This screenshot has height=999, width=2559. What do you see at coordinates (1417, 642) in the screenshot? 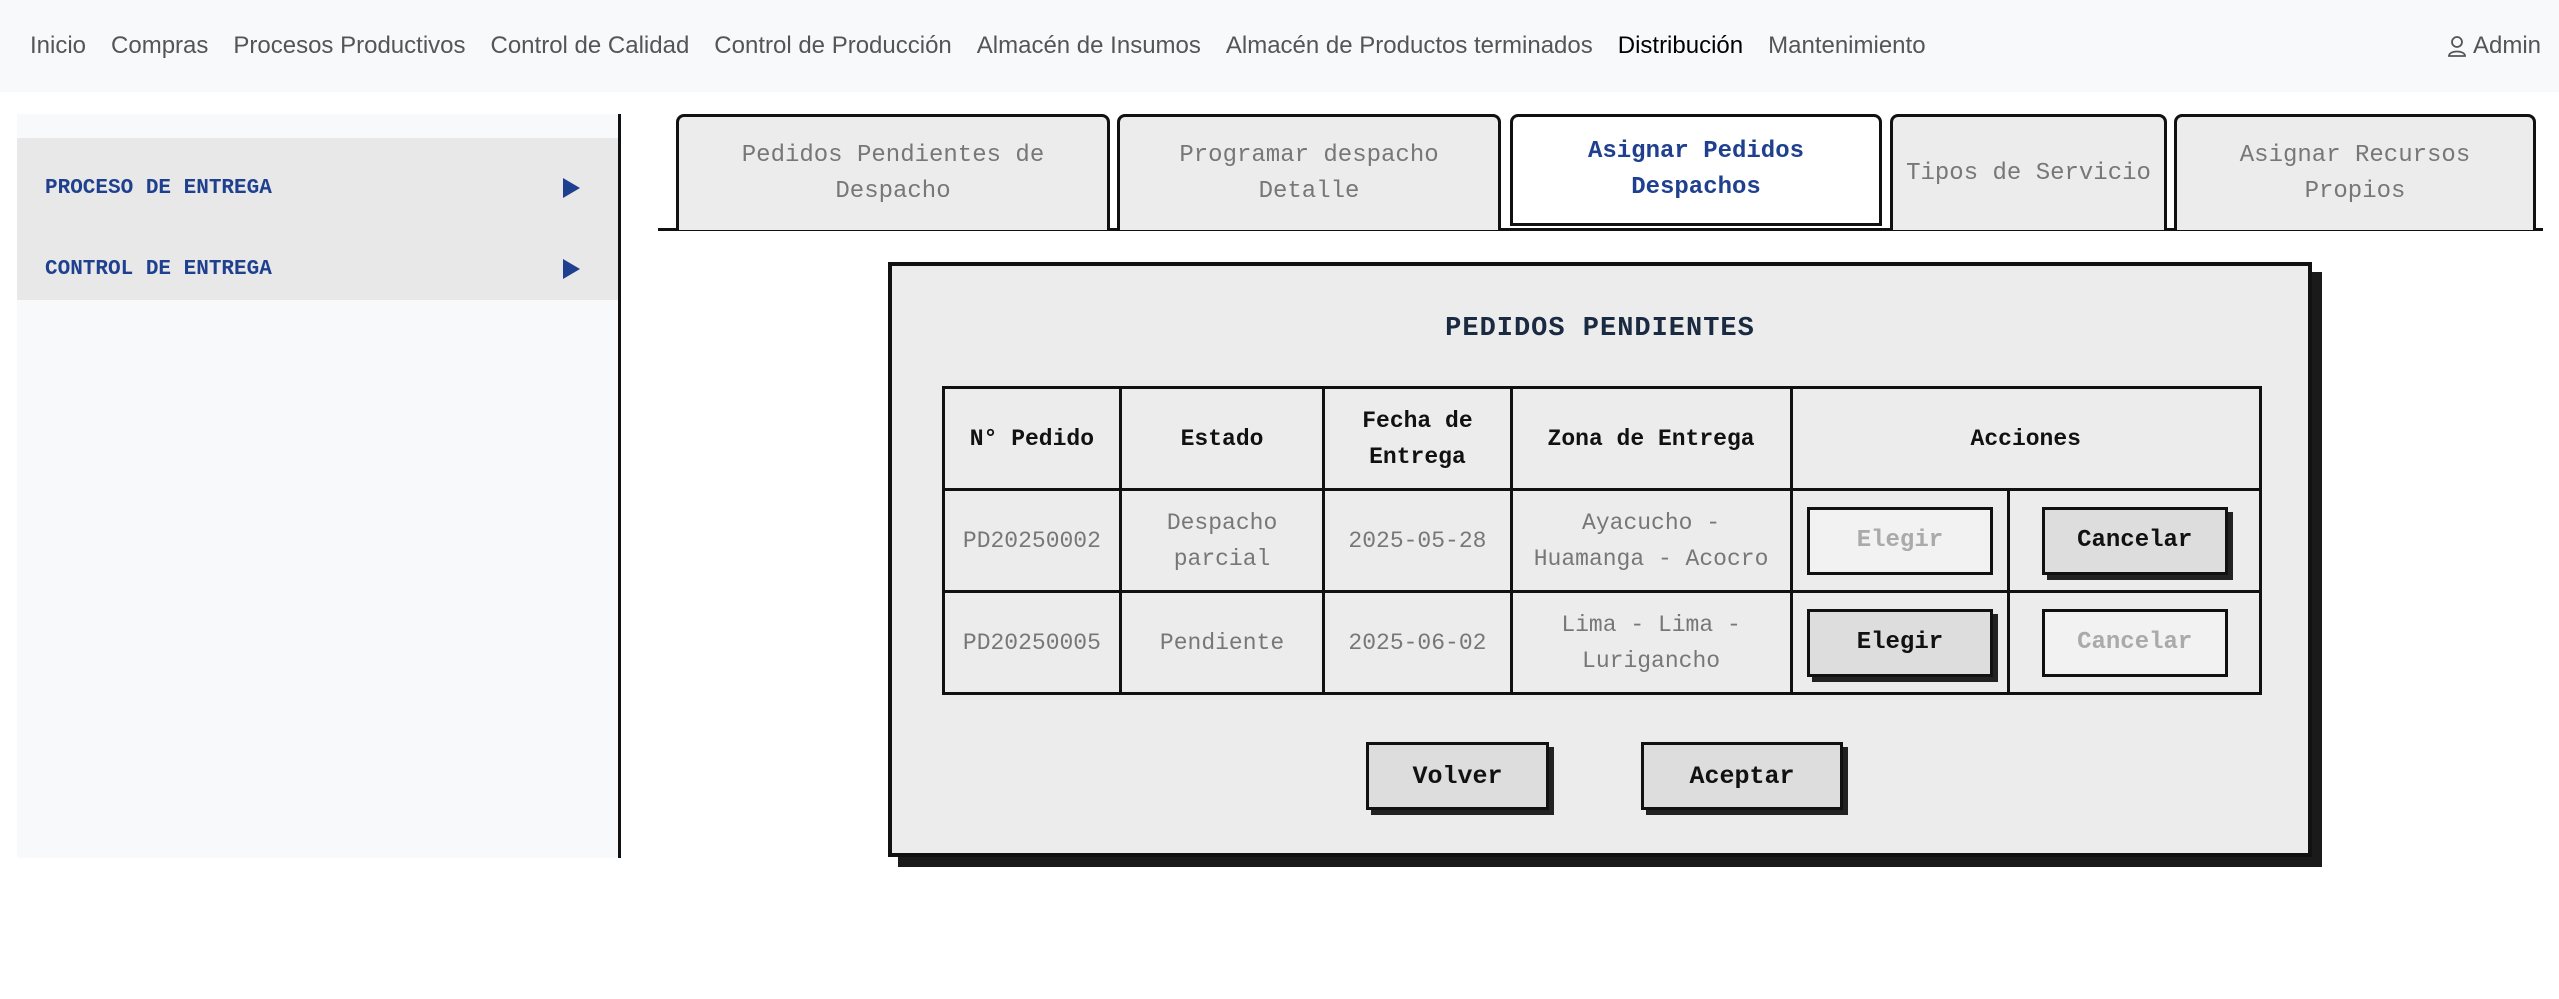
I see `cell-fecha: 2025-06-02` at bounding box center [1417, 642].